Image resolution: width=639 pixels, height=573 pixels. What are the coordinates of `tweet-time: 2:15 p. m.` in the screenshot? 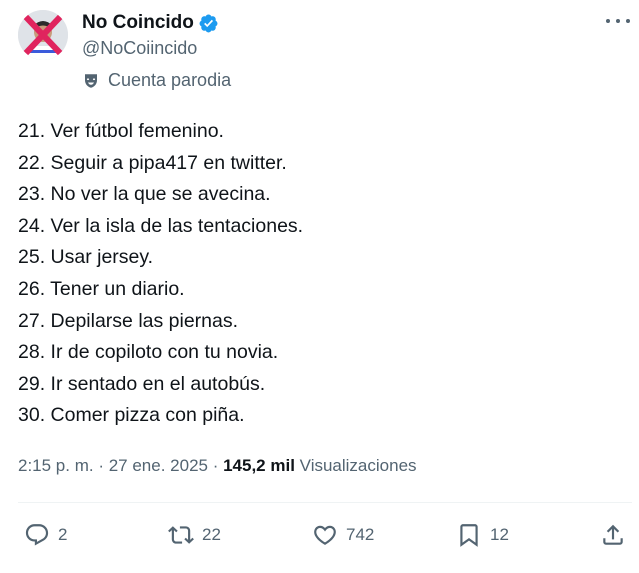 It's located at (56, 465).